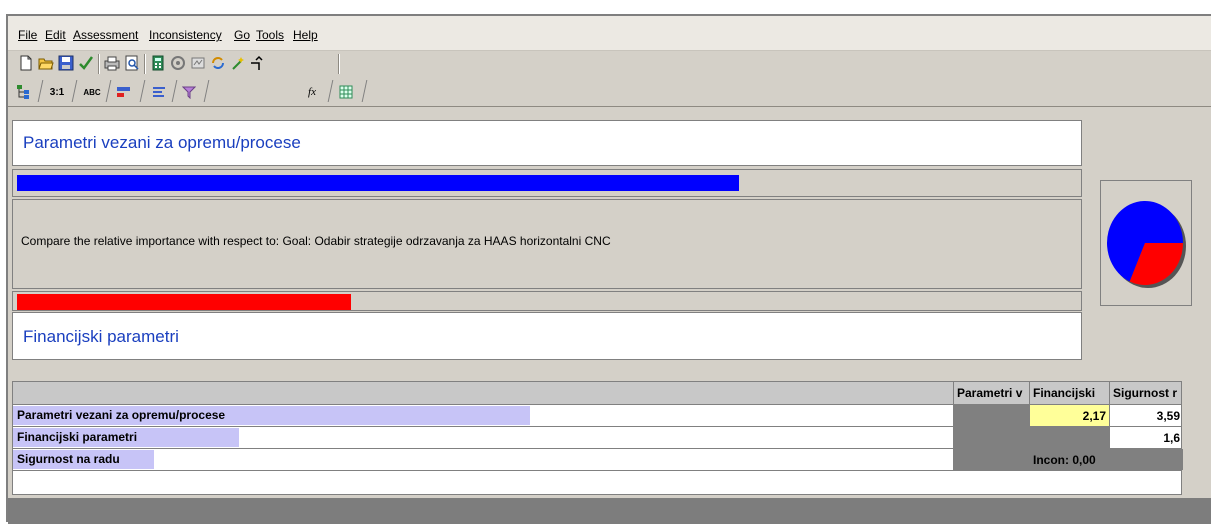 This screenshot has height=524, width=1211. Describe the element at coordinates (112, 63) in the screenshot. I see `print-icon` at that location.